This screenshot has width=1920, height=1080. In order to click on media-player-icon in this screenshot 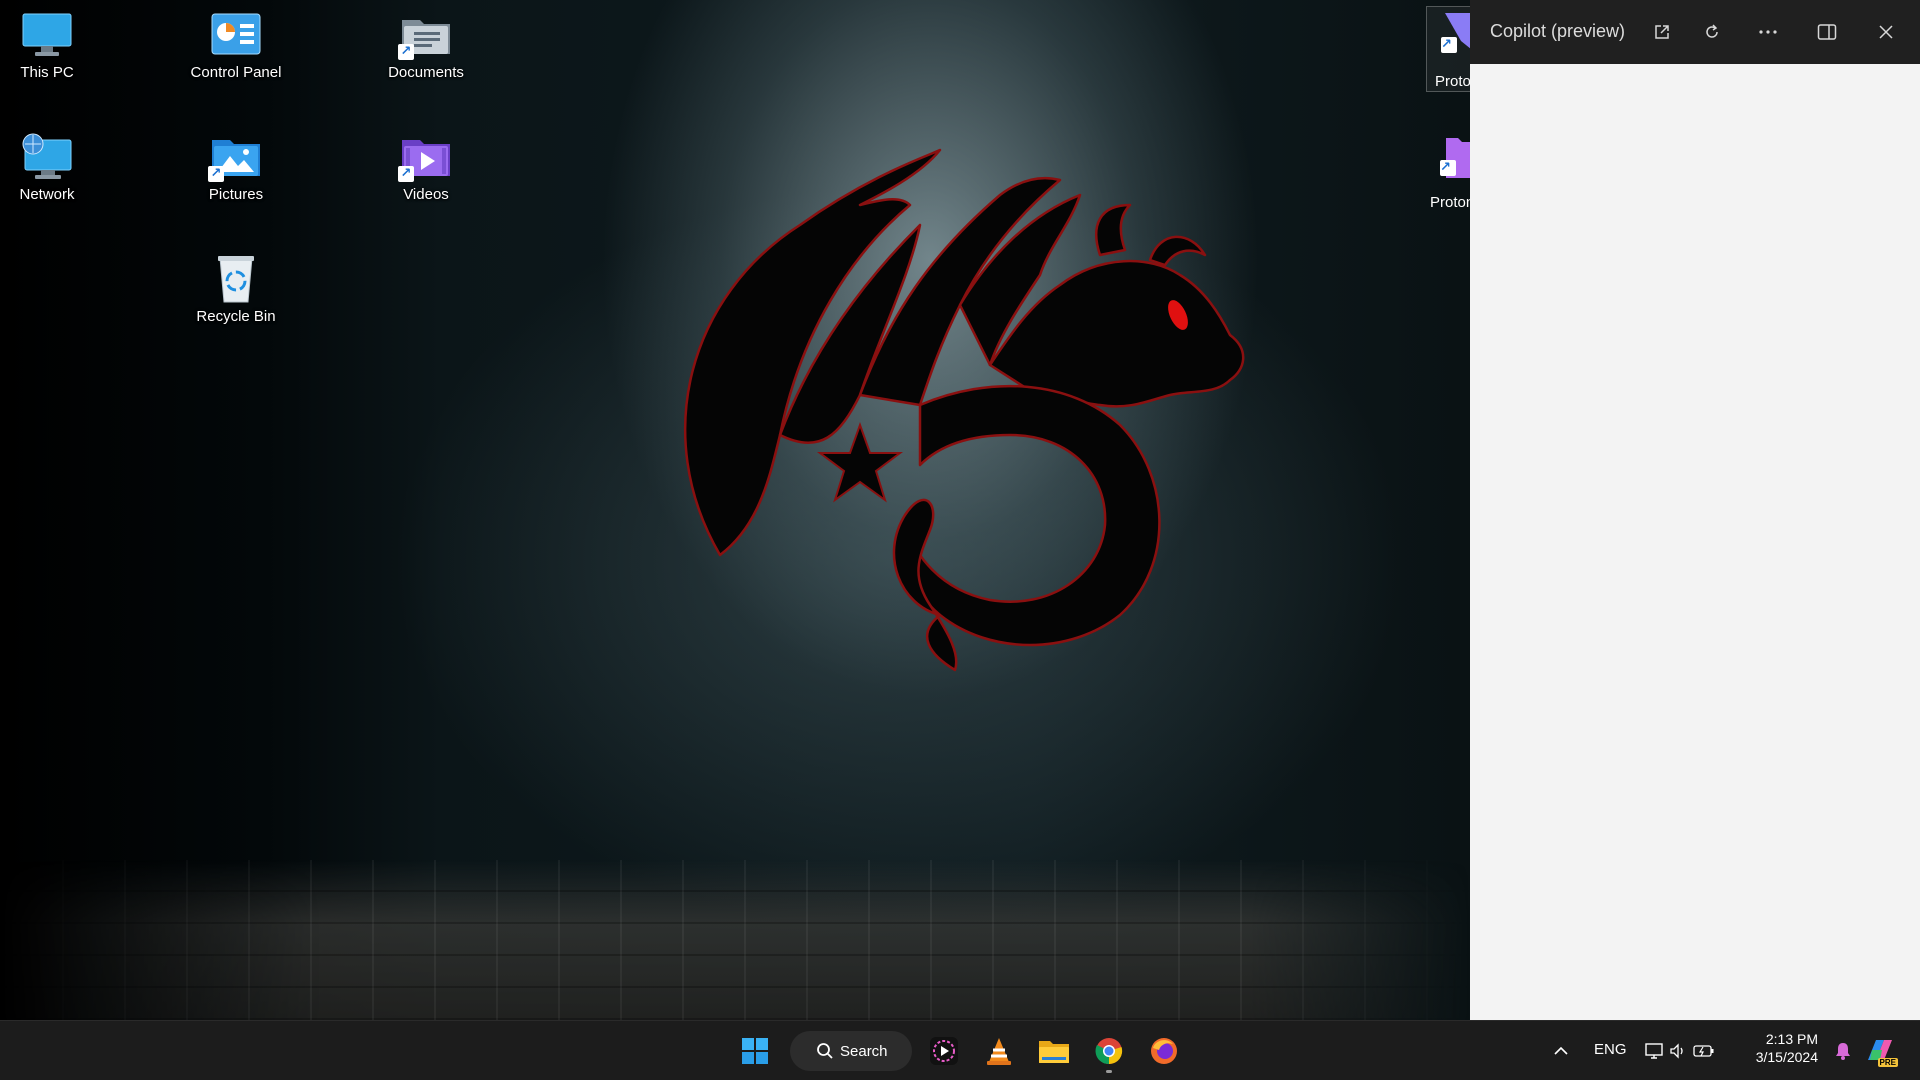, I will do `click(944, 1051)`.